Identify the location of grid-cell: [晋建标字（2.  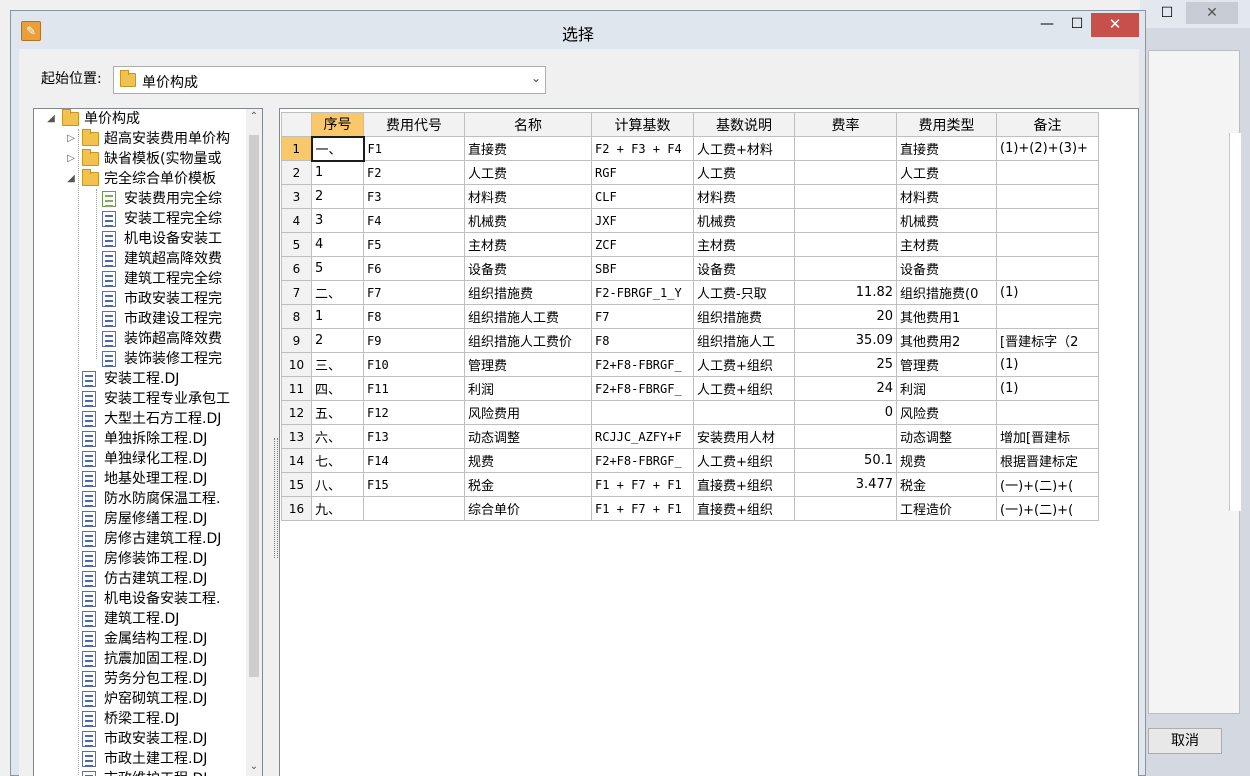
(1047, 340).